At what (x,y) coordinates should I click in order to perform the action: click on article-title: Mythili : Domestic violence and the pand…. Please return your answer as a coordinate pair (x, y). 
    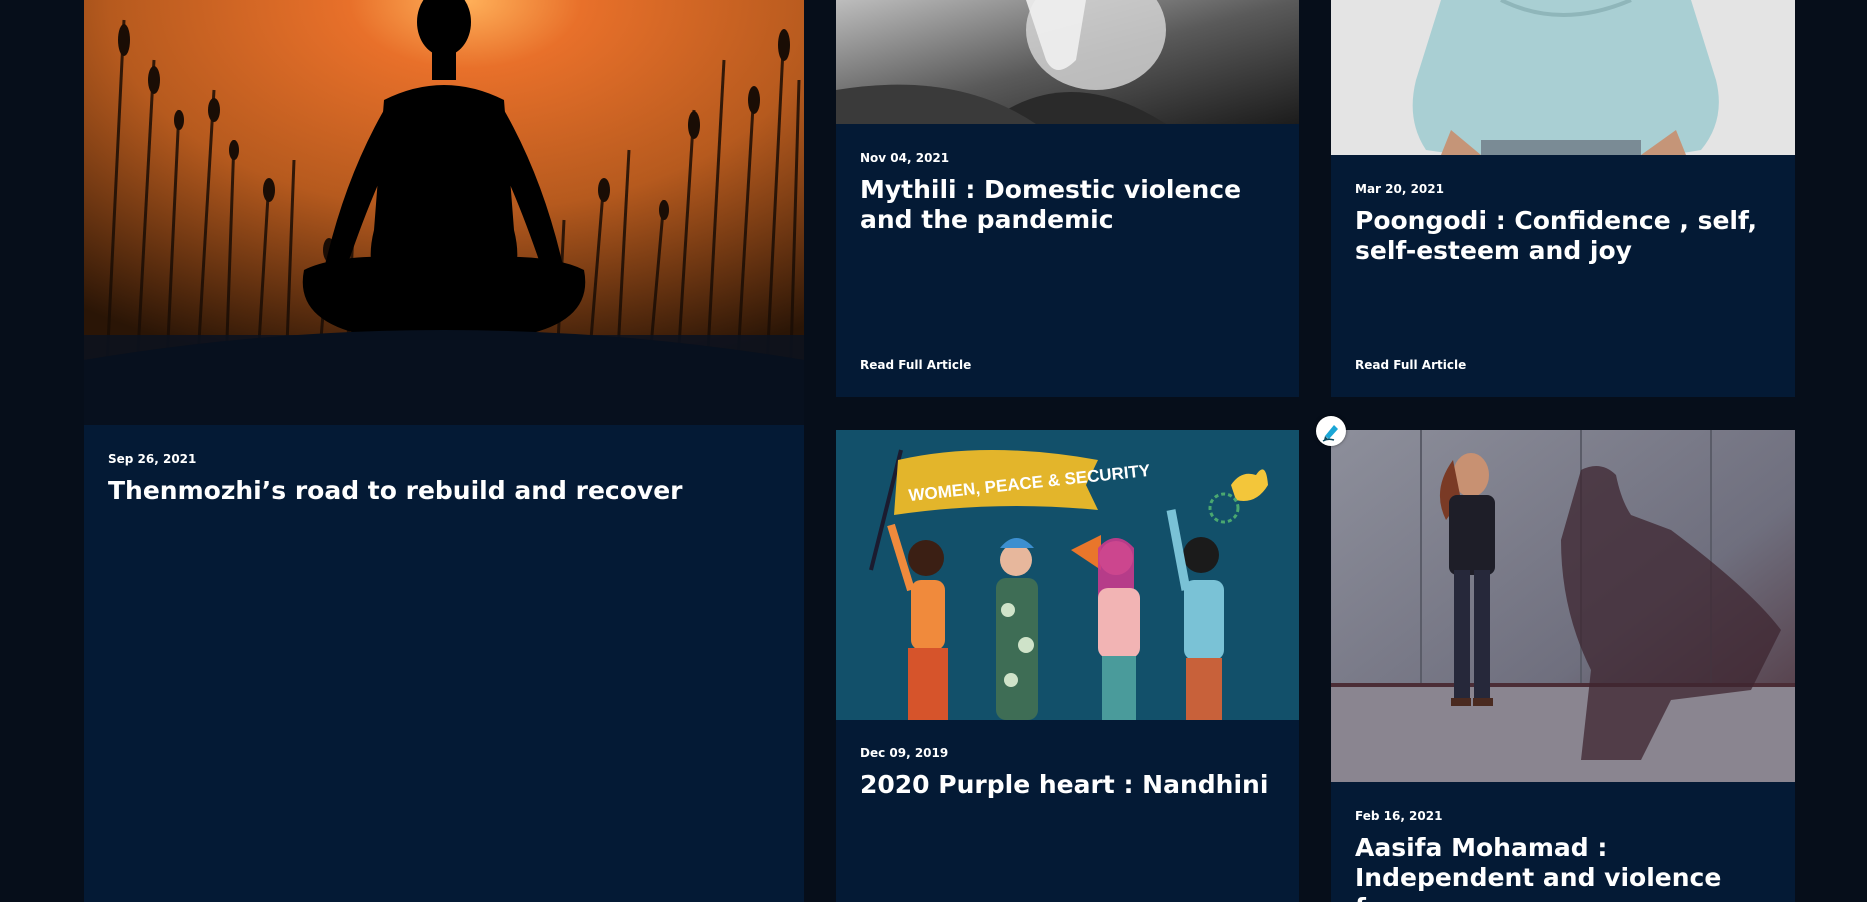
    Looking at the image, I should click on (1070, 205).